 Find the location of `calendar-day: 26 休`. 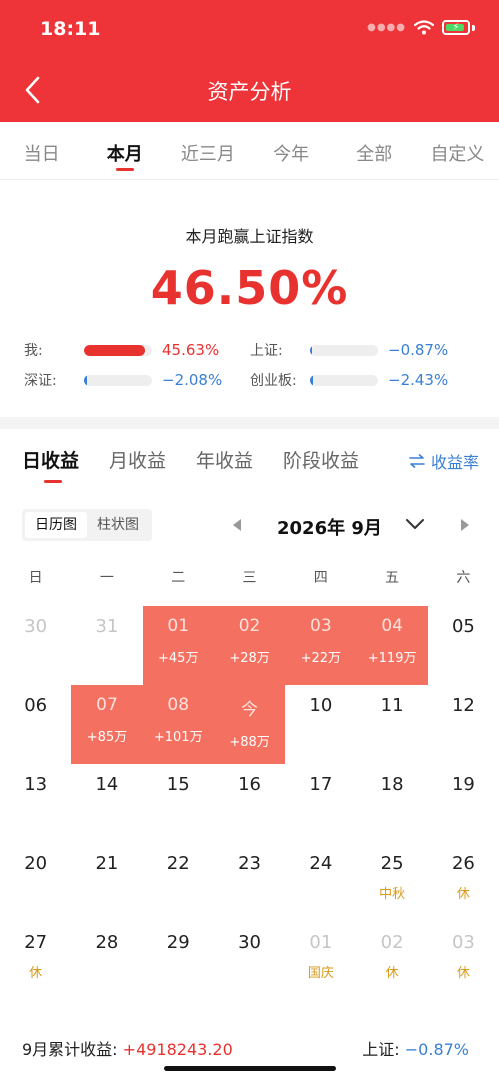

calendar-day: 26 休 is located at coordinates (463, 882).